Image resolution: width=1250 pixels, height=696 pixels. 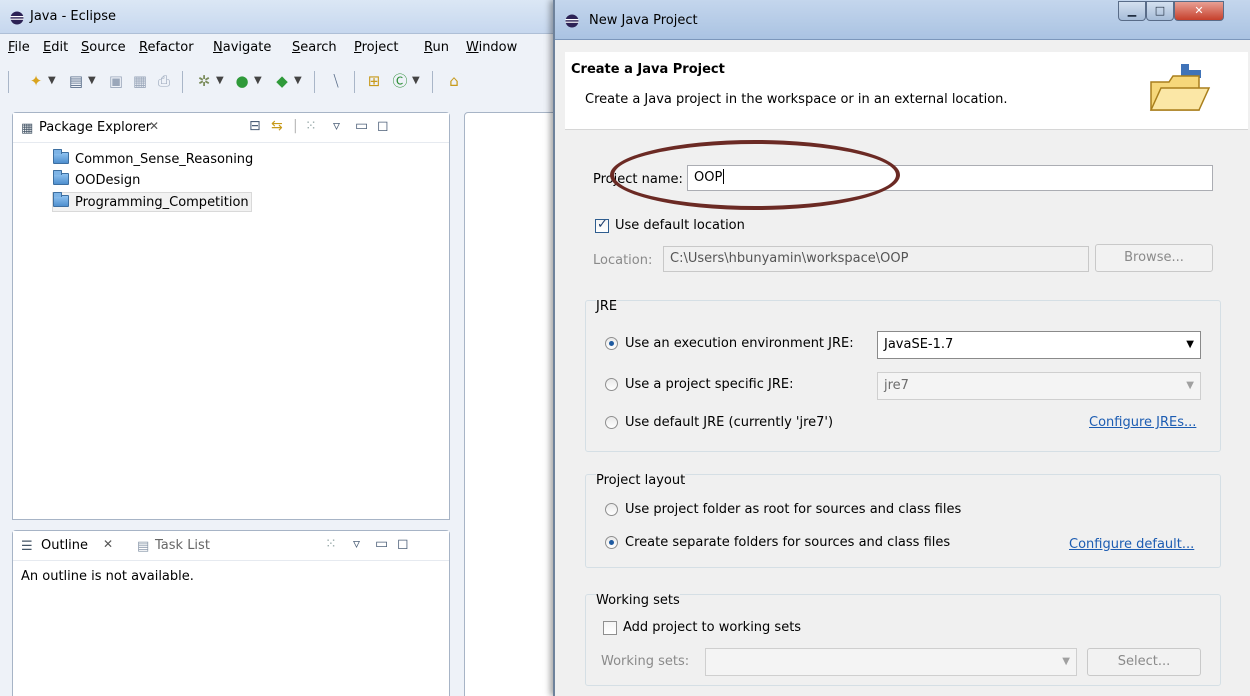 I want to click on menu-navigate: Navigate, so click(x=242, y=47).